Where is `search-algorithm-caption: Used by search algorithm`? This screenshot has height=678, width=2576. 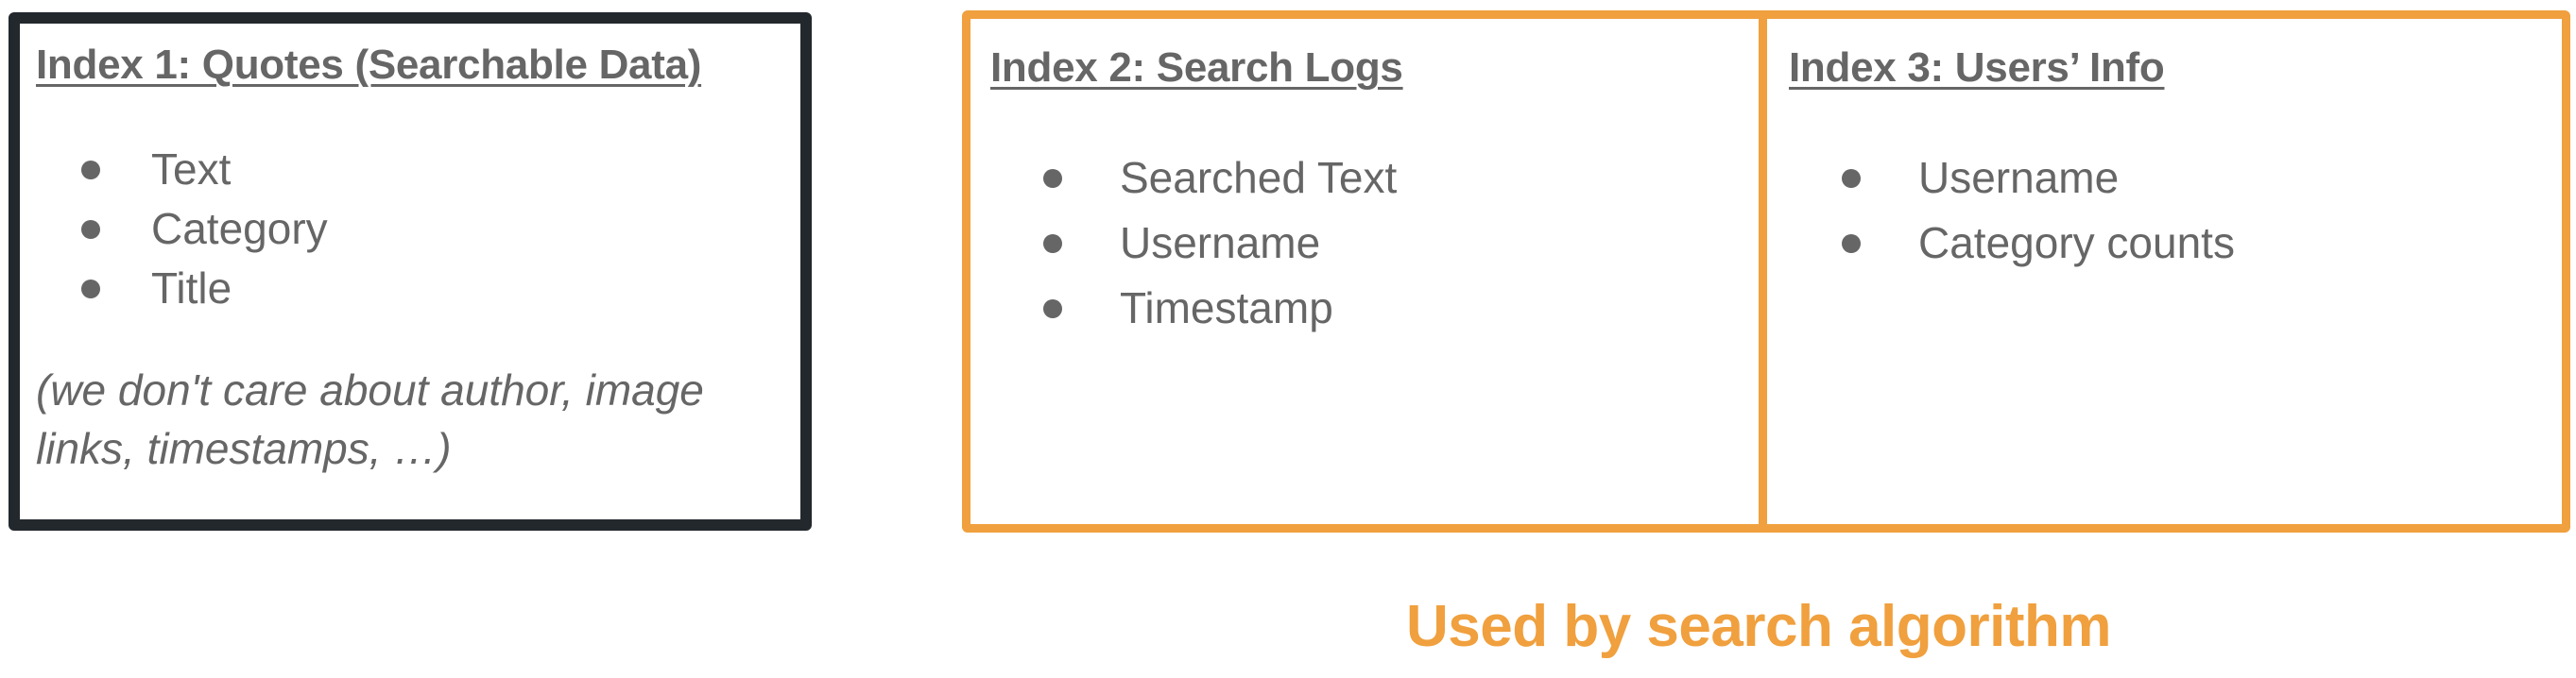 search-algorithm-caption: Used by search algorithm is located at coordinates (1759, 626).